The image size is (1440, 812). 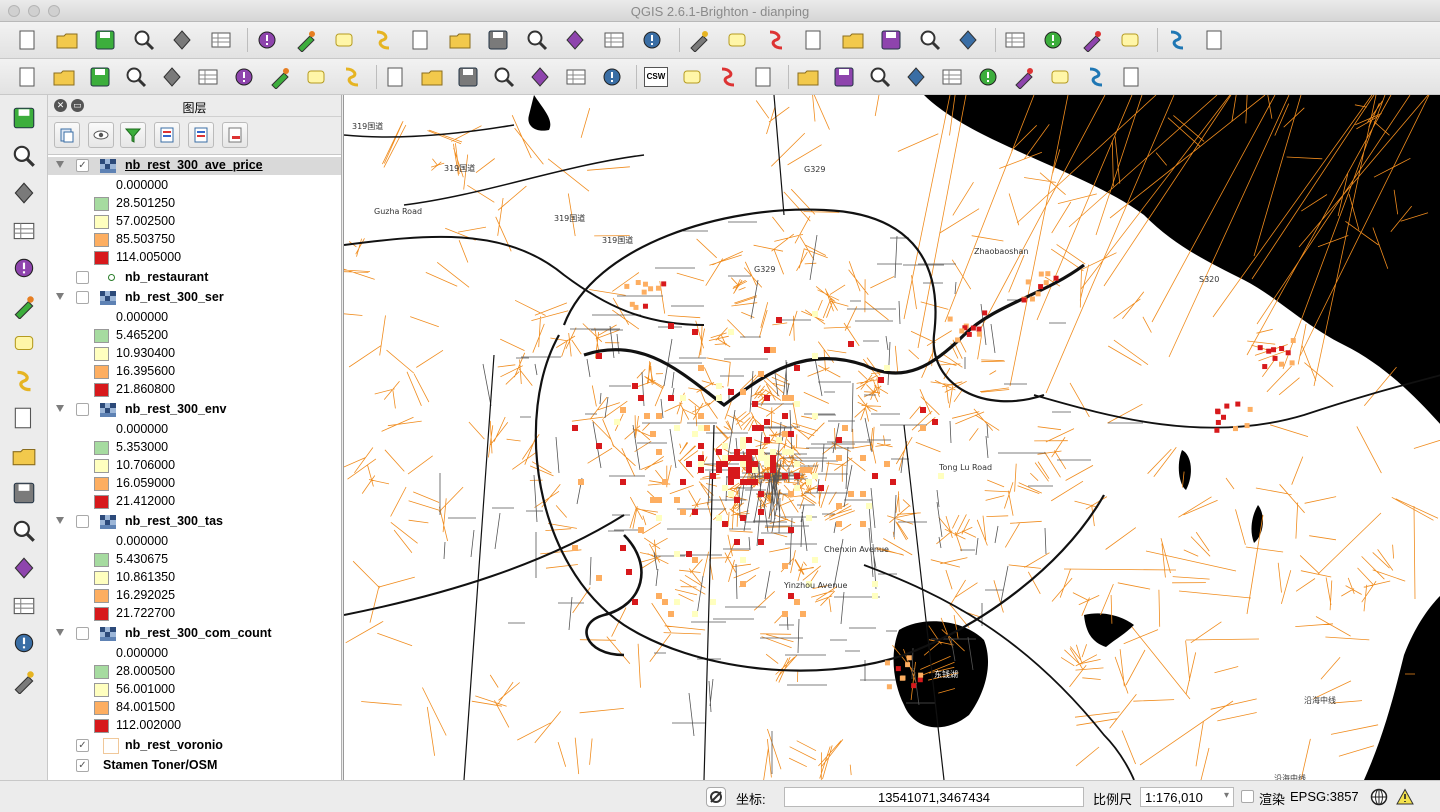 I want to click on zoom-last-button, so click(x=575, y=40).